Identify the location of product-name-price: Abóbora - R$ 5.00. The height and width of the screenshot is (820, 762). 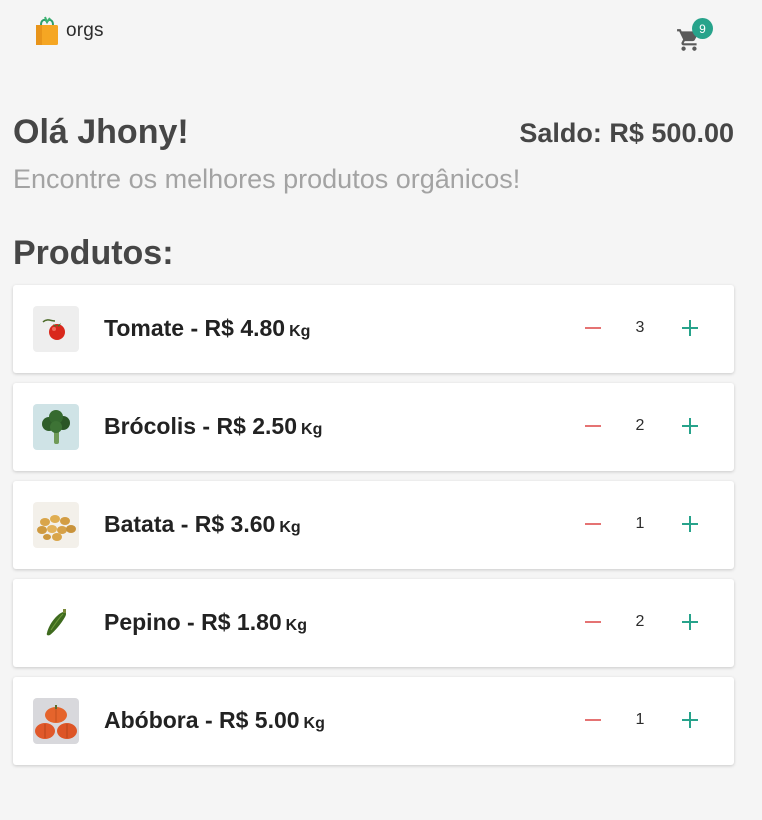
(202, 720).